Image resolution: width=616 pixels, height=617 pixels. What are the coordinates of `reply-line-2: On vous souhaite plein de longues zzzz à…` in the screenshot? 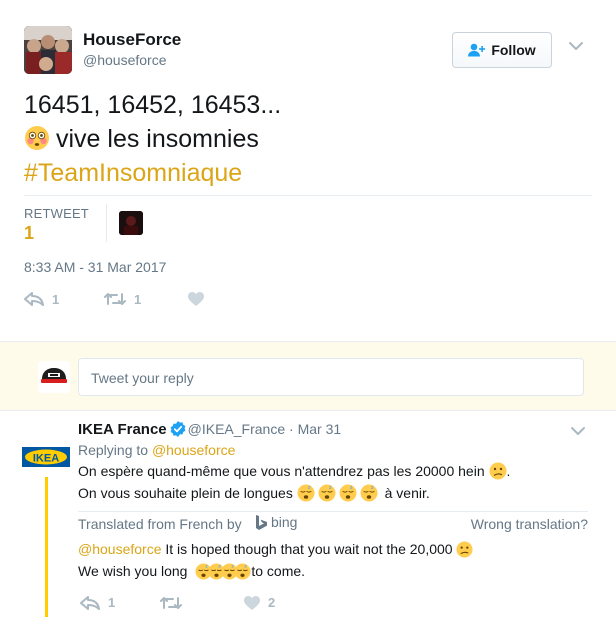 It's located at (328, 493).